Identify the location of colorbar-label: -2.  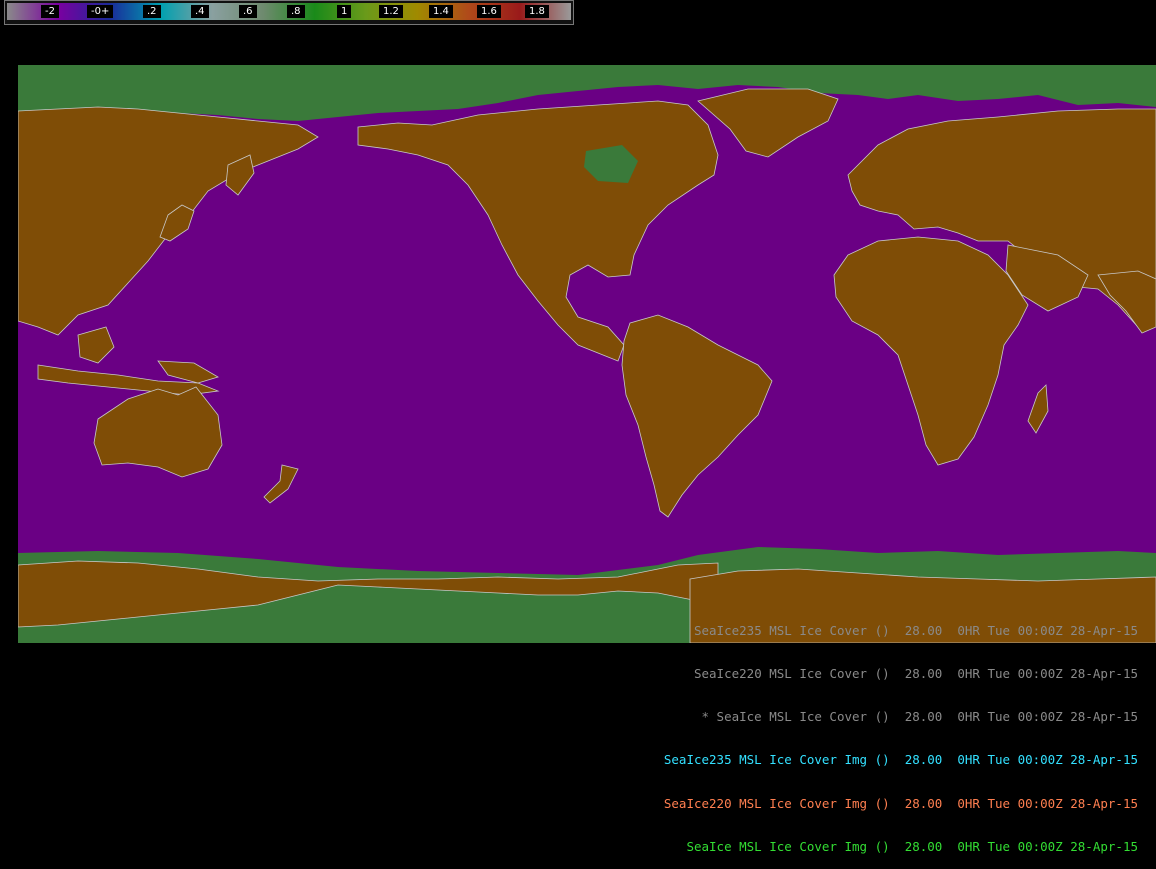
(50, 11).